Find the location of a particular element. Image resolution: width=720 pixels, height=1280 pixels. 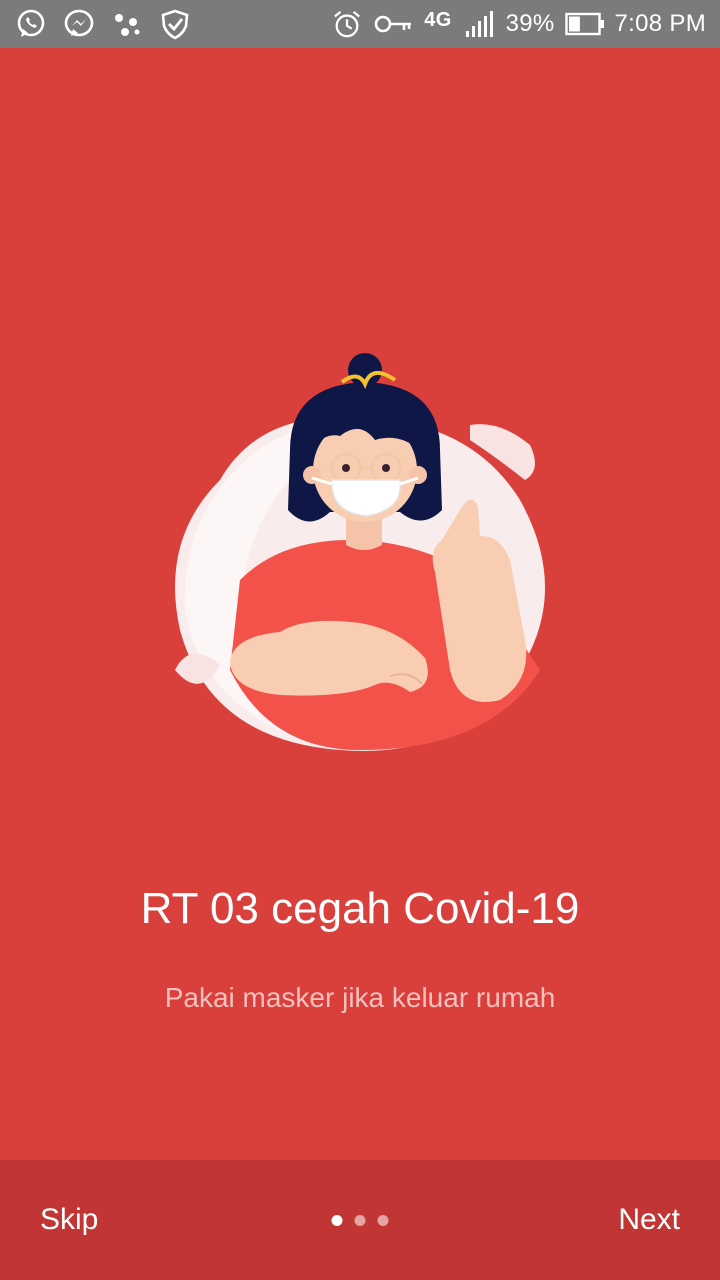

battery-icon is located at coordinates (584, 24).